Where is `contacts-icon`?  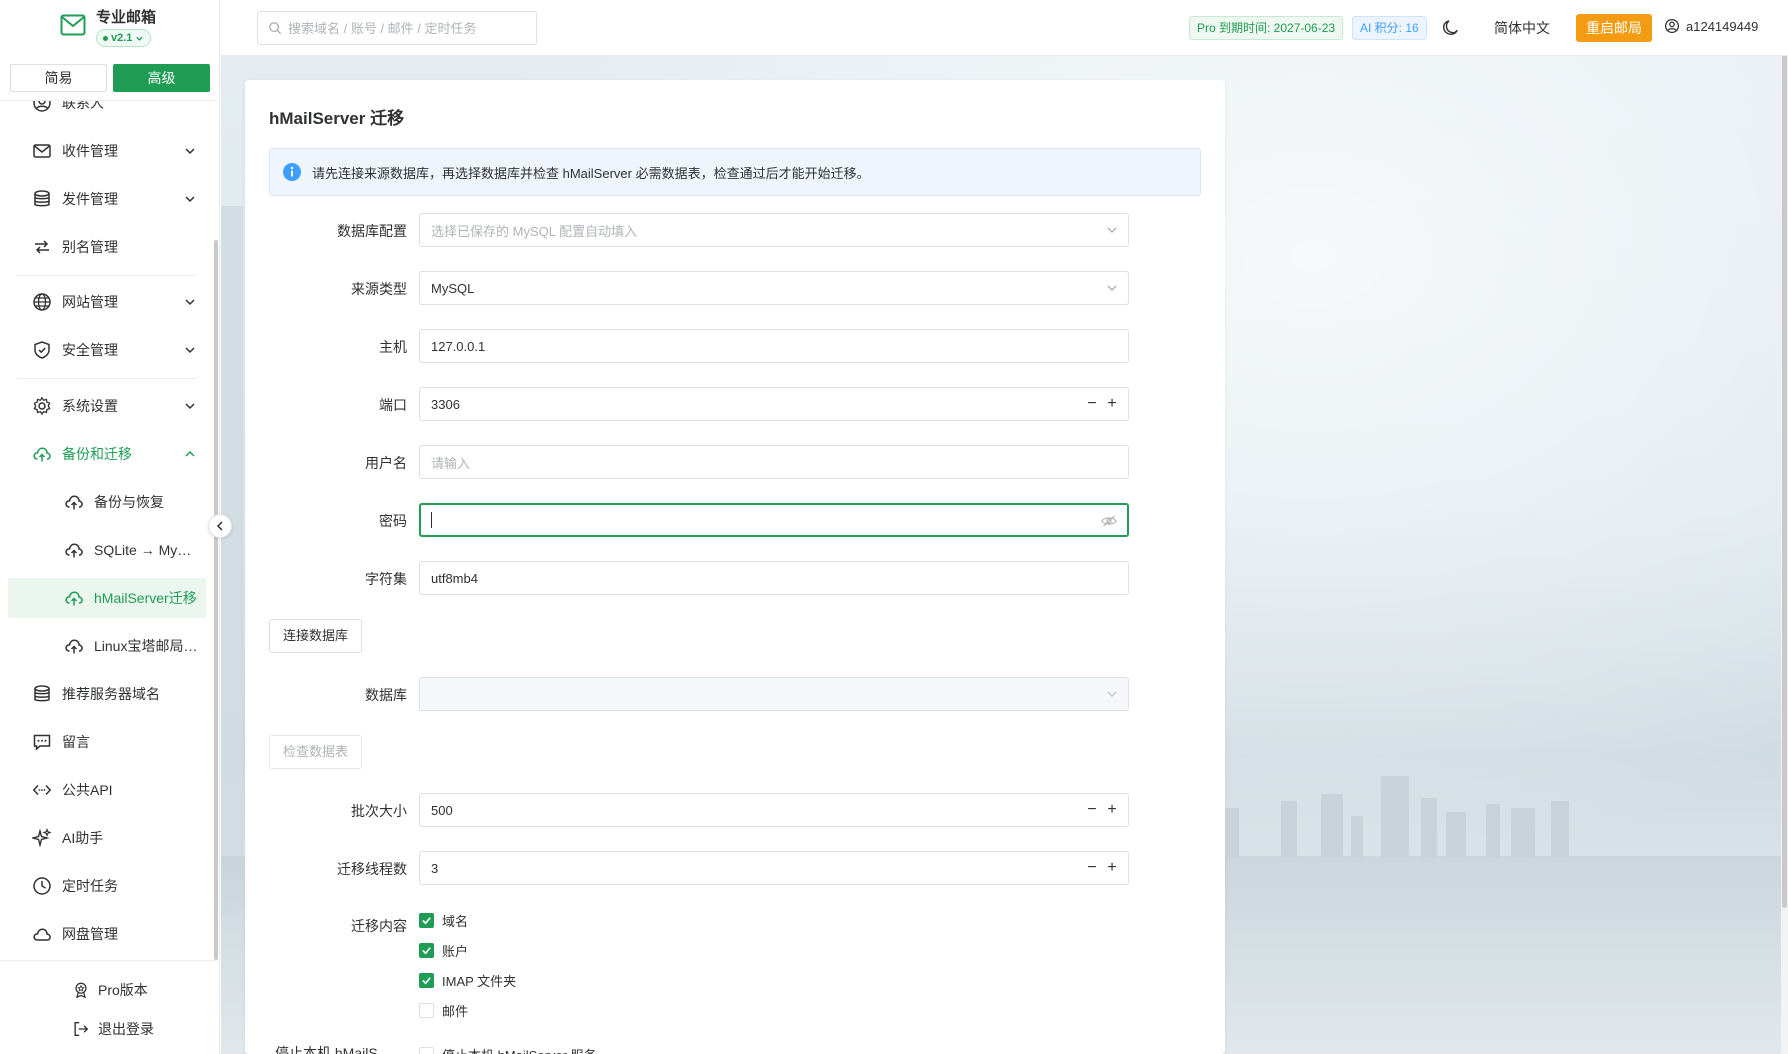 contacts-icon is located at coordinates (42, 106).